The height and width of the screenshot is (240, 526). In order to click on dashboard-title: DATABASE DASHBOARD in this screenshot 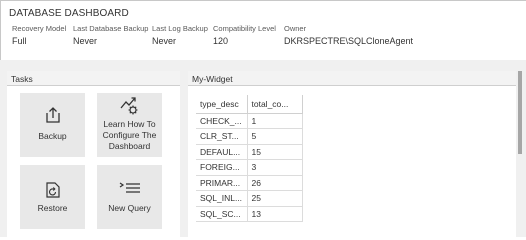, I will do `click(69, 13)`.